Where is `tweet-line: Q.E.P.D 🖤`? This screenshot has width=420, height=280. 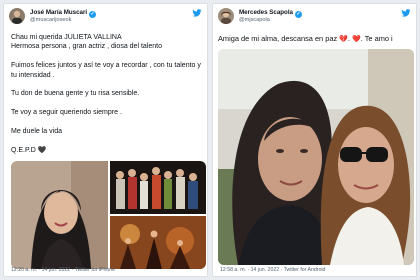 tweet-line: Q.E.P.D 🖤 is located at coordinates (29, 150).